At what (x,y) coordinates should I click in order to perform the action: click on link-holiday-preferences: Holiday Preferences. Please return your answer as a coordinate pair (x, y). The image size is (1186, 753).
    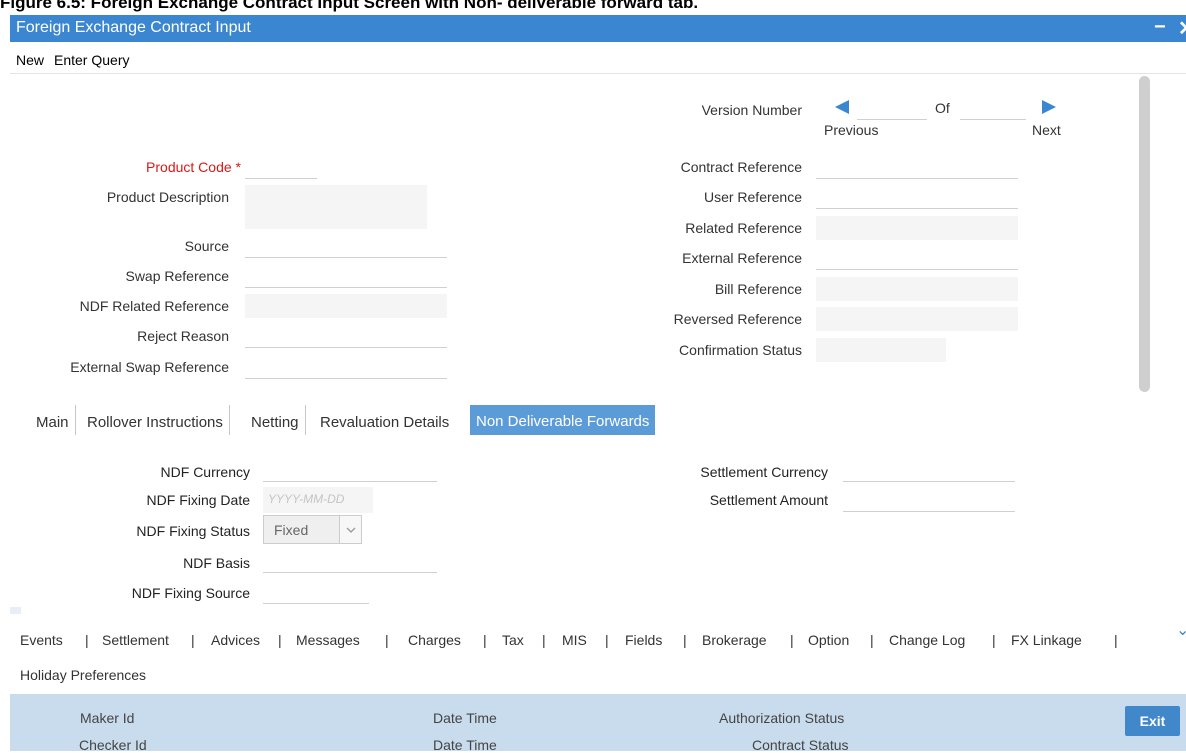
    Looking at the image, I should click on (83, 675).